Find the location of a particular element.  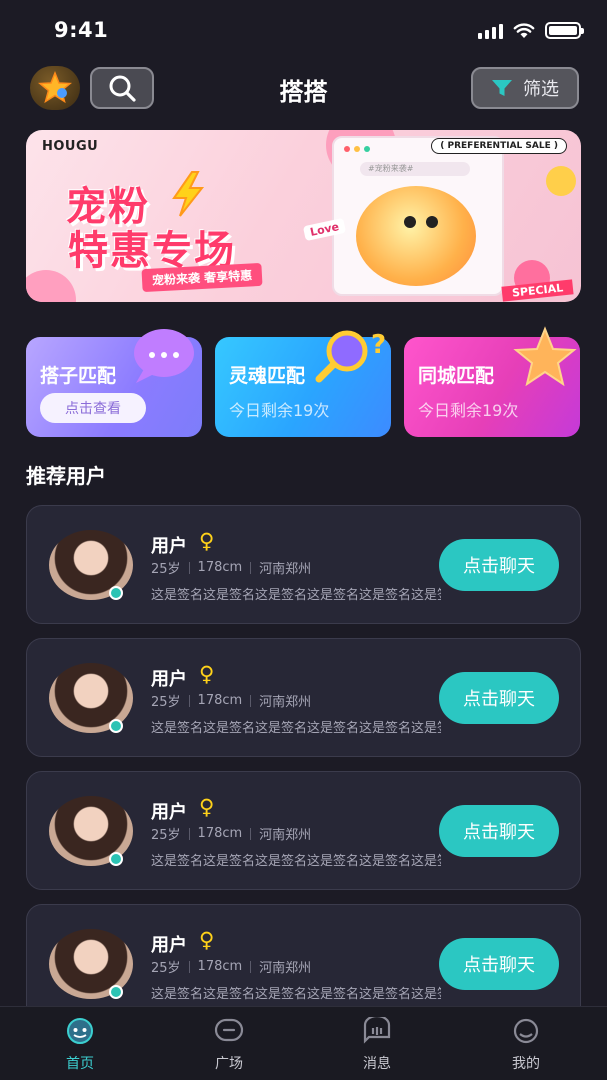

bottom-tab-bar: 首页 广场 消息 我的 is located at coordinates (303, 1043).